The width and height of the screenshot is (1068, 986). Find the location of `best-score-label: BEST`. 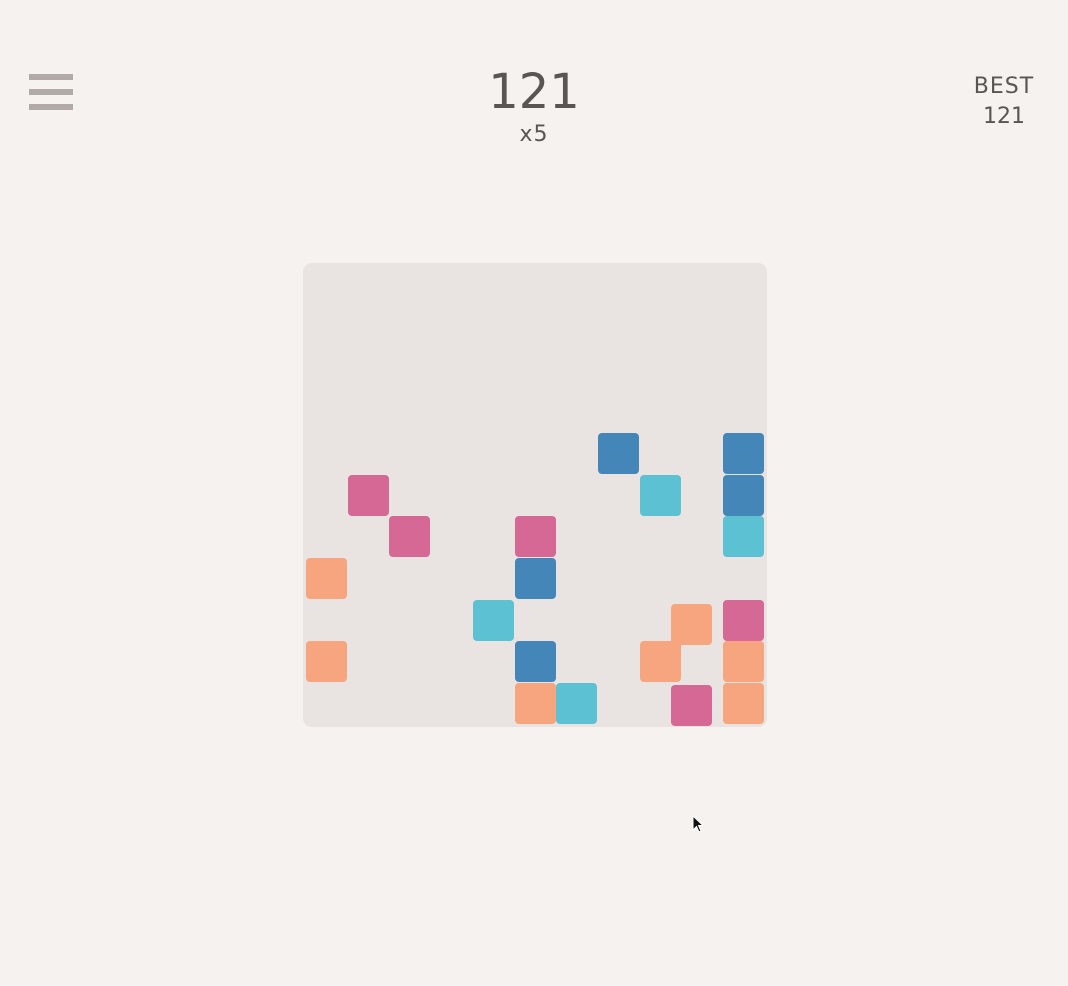

best-score-label: BEST is located at coordinates (1004, 86).